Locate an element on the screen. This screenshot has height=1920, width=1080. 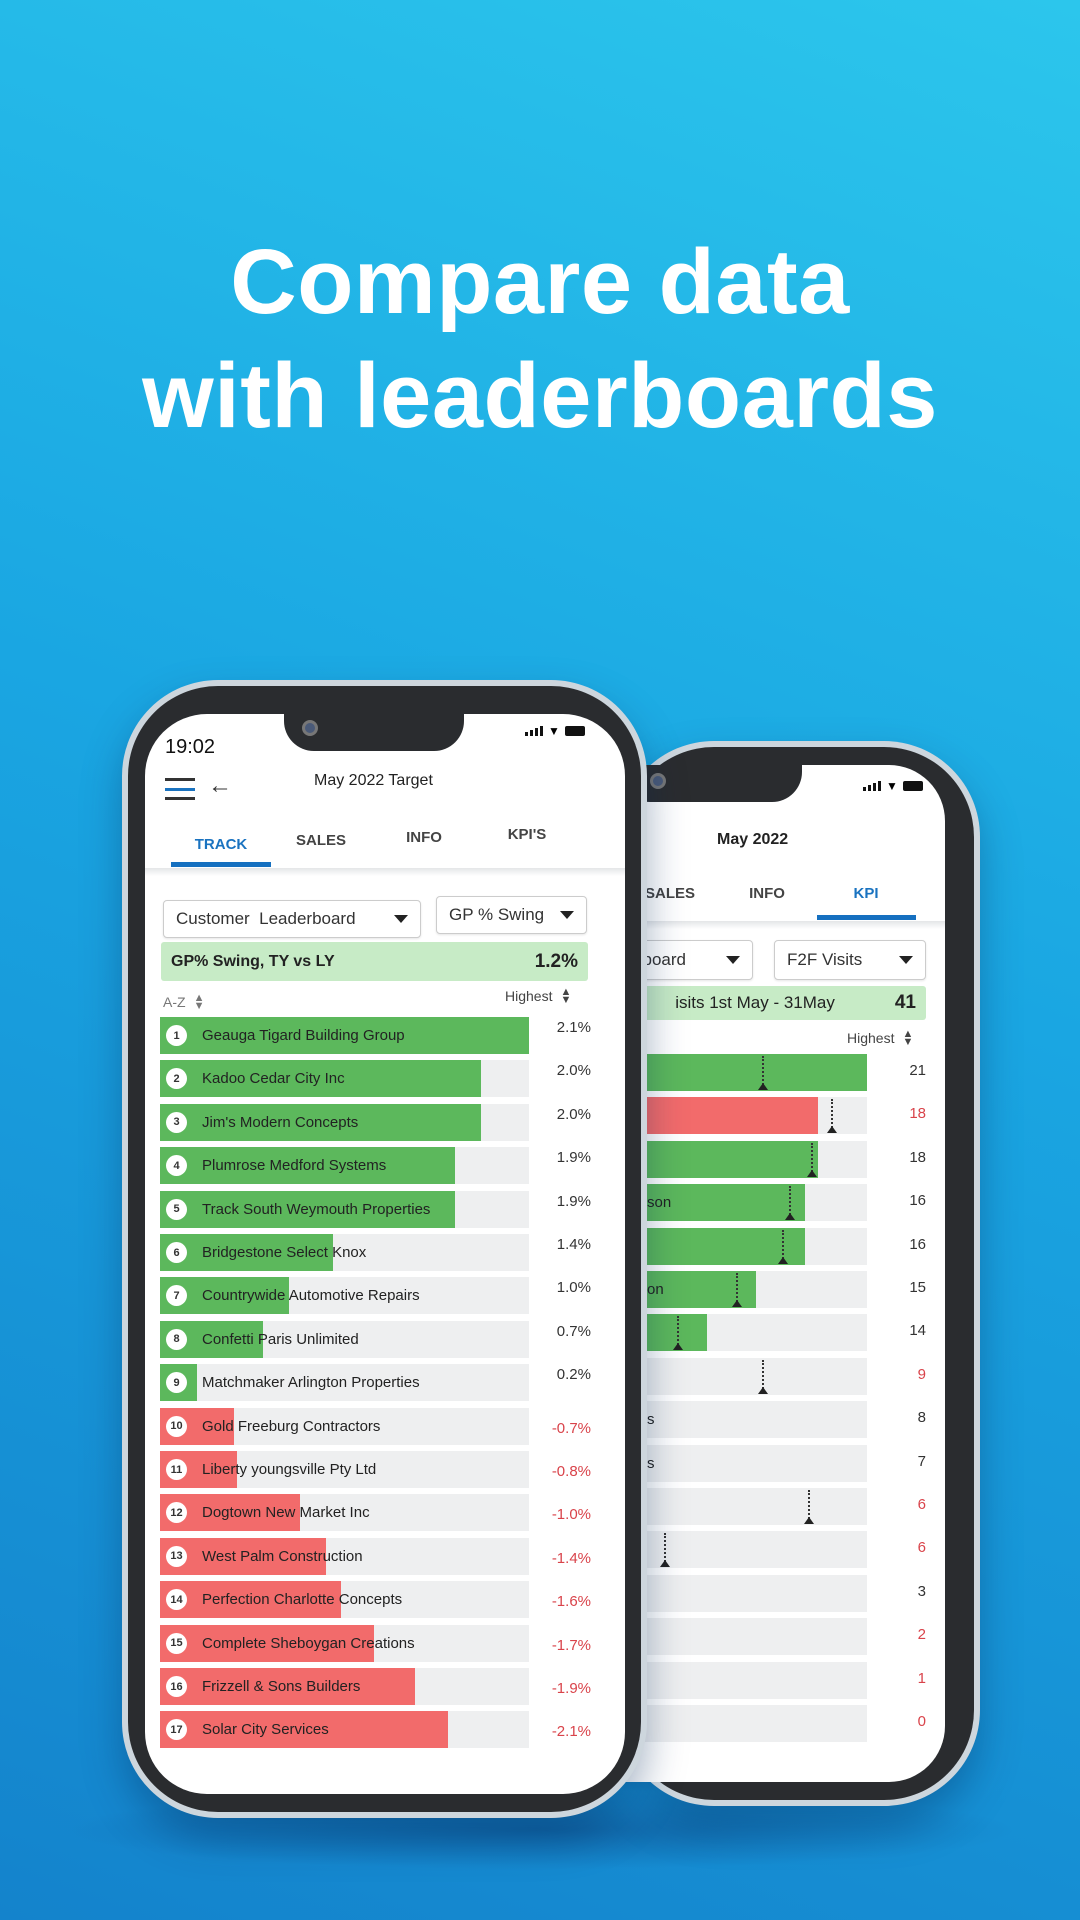
row-value: -1.7% is located at coordinates (571, 1645).